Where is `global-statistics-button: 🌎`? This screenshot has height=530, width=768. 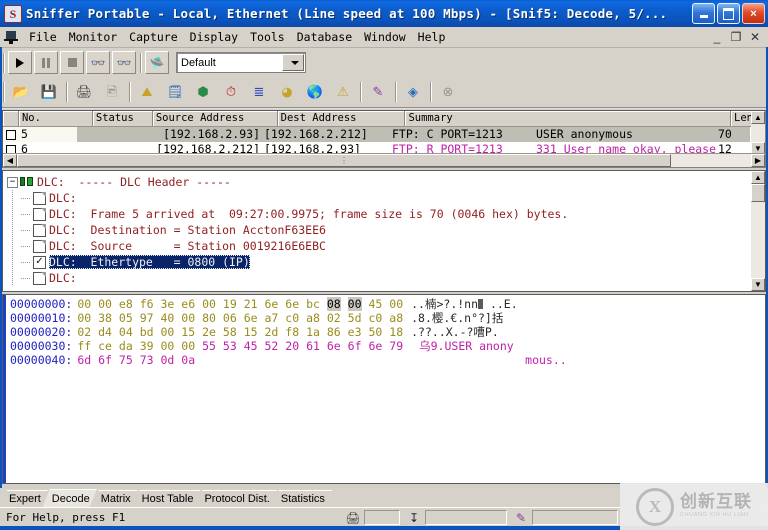
global-statistics-button: 🌎 is located at coordinates (315, 92).